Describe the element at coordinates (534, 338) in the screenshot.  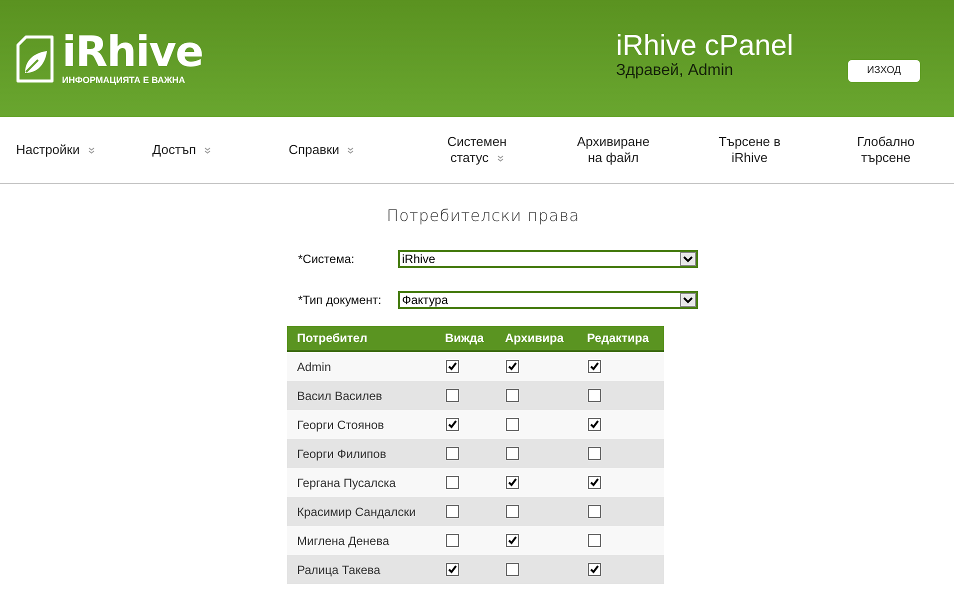
I see `column-header: Архивира` at that location.